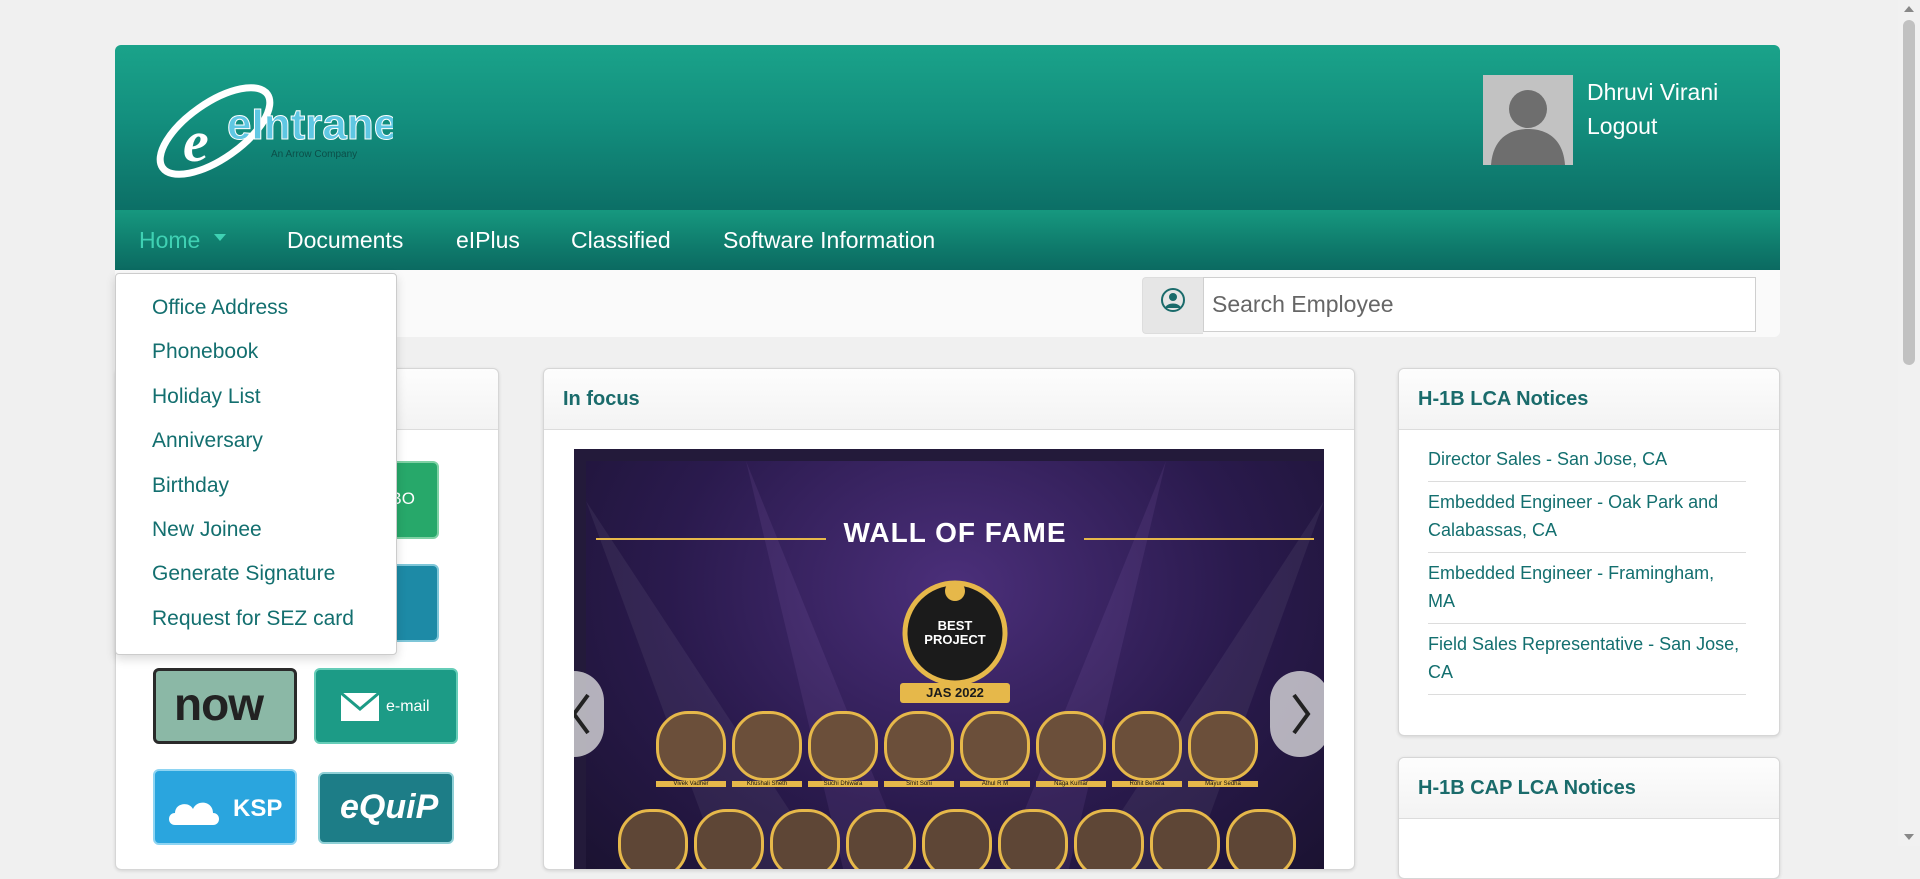 This screenshot has height=879, width=1920. Describe the element at coordinates (995, 784) in the screenshot. I see `person-name: Athul R M` at that location.